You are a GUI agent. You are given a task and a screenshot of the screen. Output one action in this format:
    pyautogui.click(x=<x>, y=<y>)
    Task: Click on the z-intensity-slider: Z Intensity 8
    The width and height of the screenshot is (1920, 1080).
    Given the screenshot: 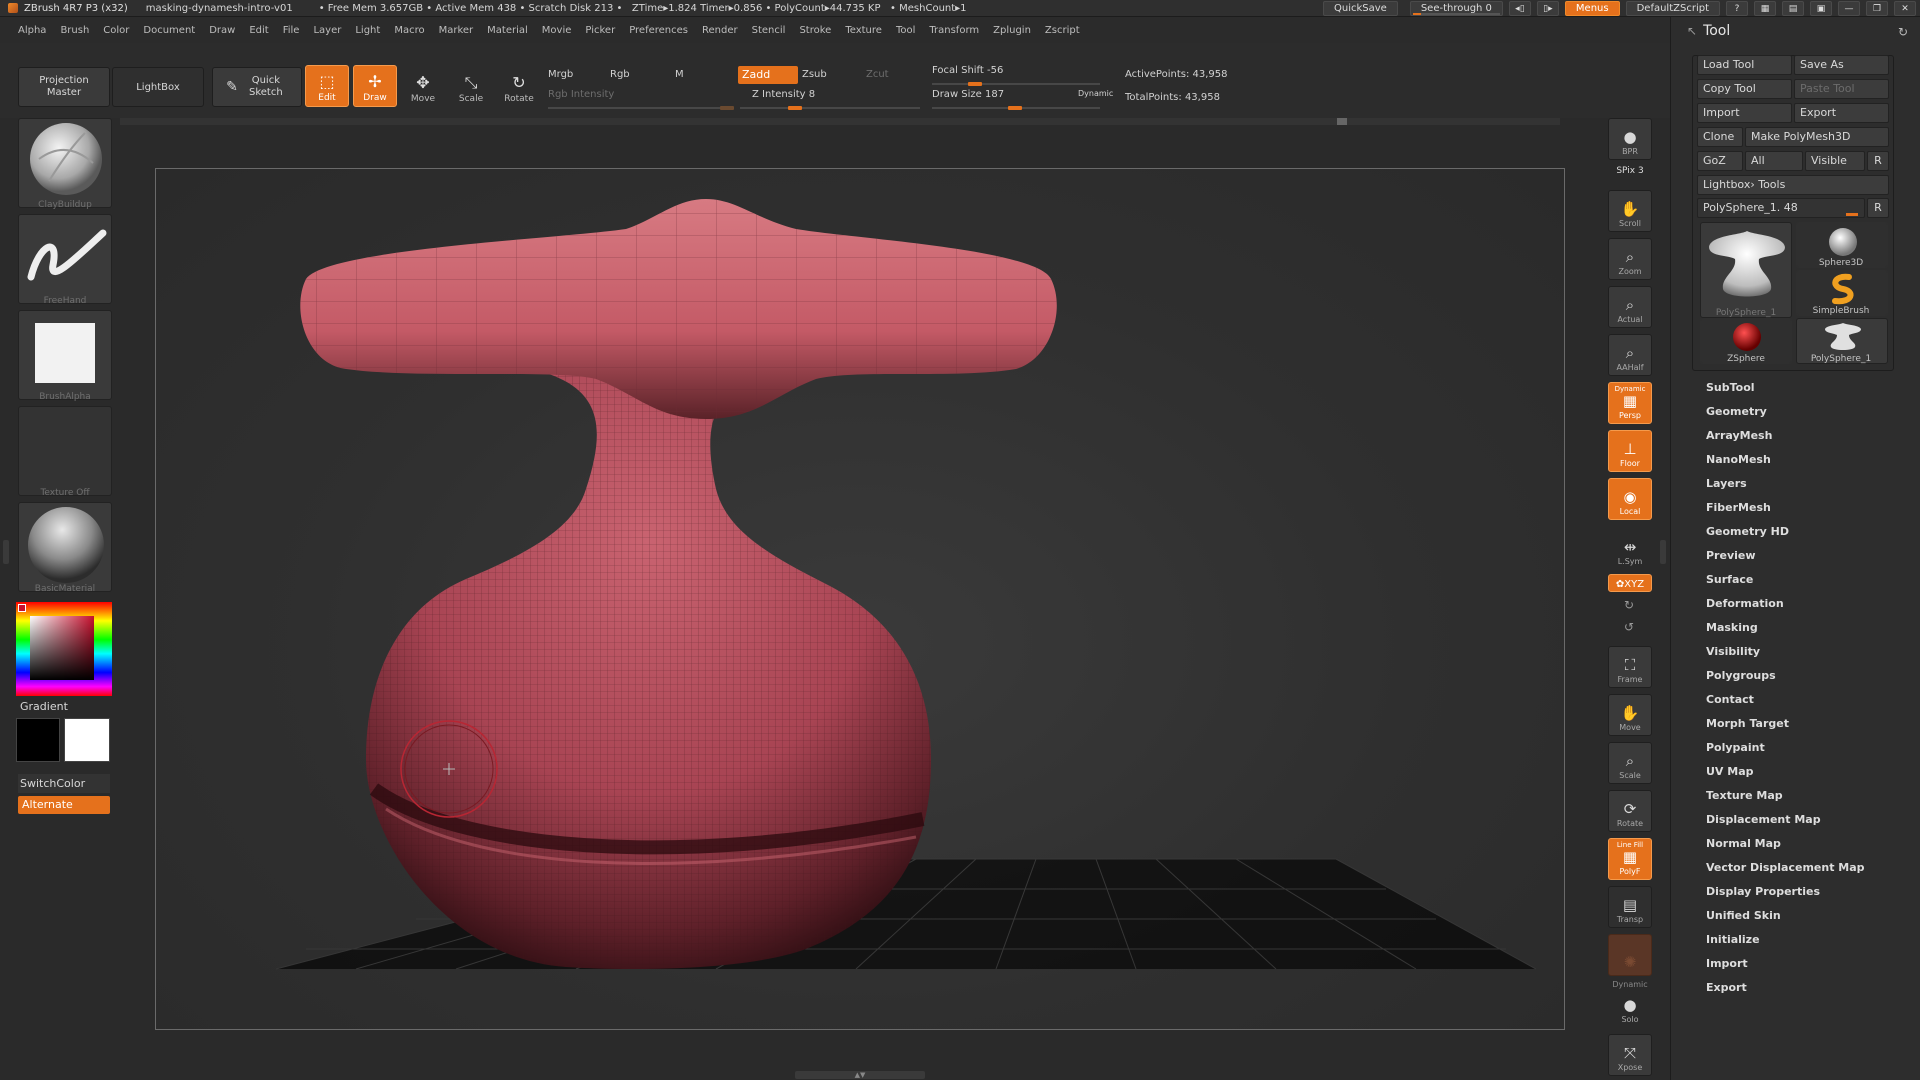 What is the action you would take?
    pyautogui.click(x=783, y=94)
    